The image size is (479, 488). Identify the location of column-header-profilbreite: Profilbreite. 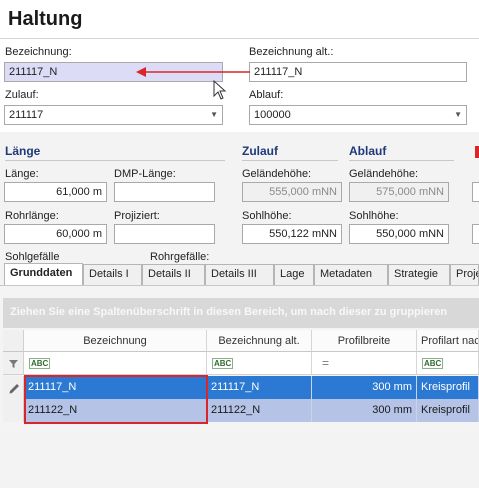
(364, 341).